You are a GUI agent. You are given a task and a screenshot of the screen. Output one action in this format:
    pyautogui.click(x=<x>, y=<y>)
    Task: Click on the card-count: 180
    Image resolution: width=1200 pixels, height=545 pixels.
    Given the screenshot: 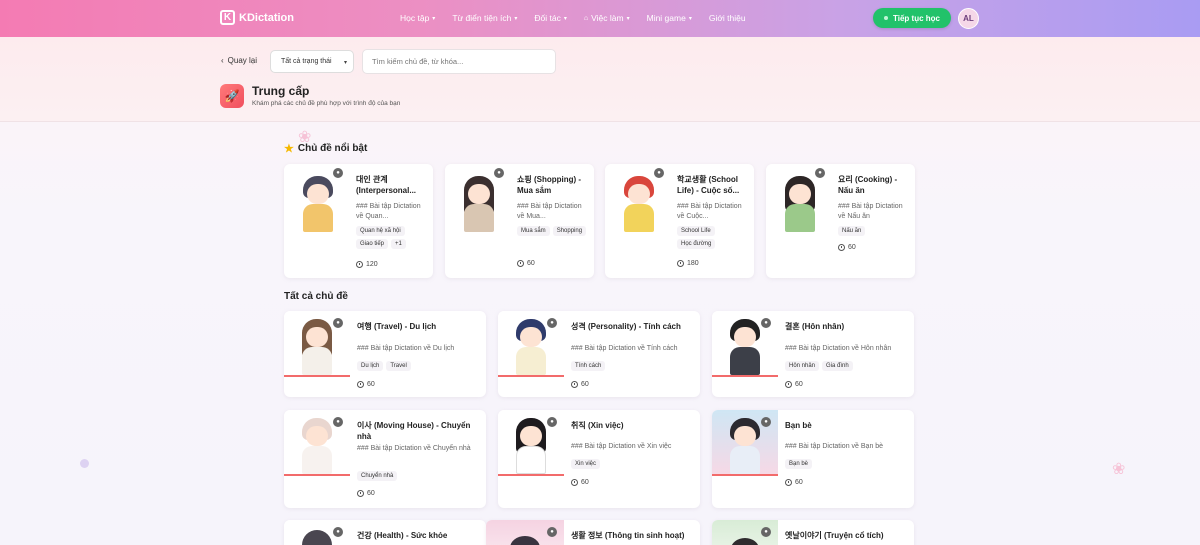 What is the action you would take?
    pyautogui.click(x=688, y=263)
    